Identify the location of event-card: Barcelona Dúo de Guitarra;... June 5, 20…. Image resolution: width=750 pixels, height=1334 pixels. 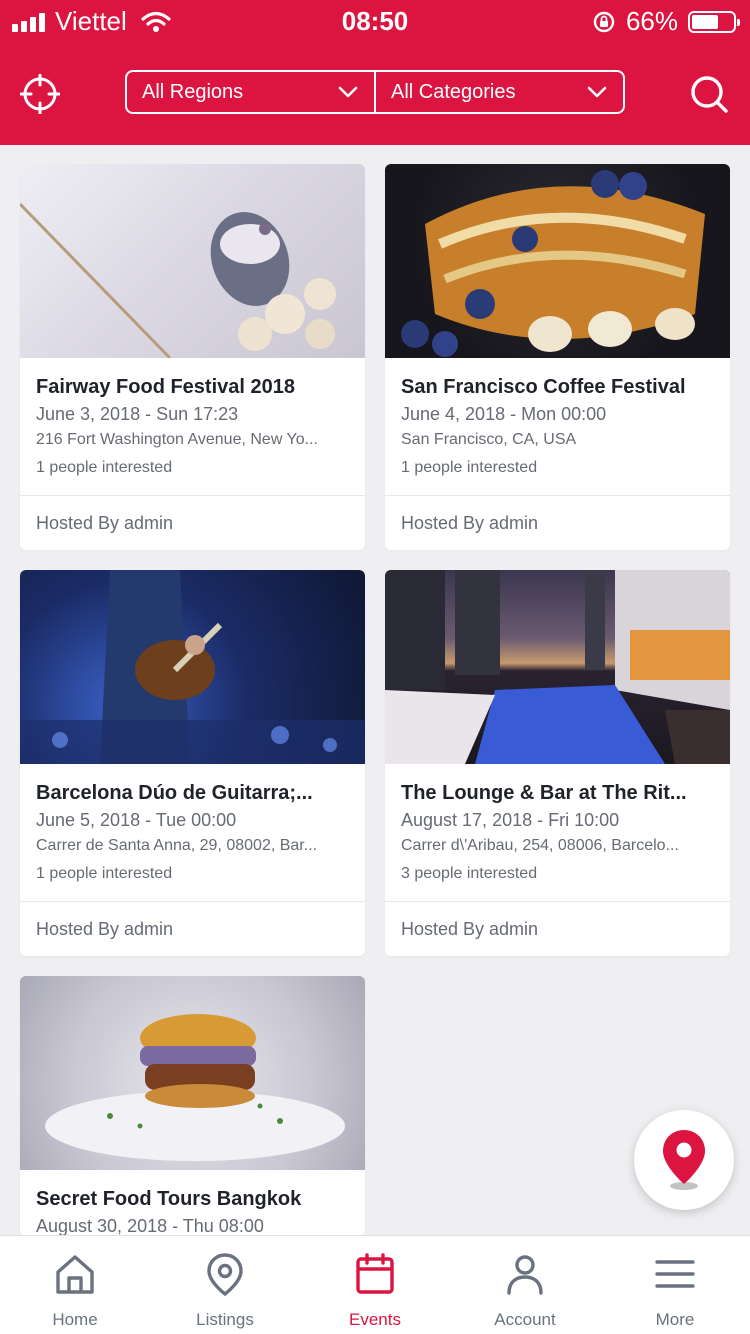
(192, 763).